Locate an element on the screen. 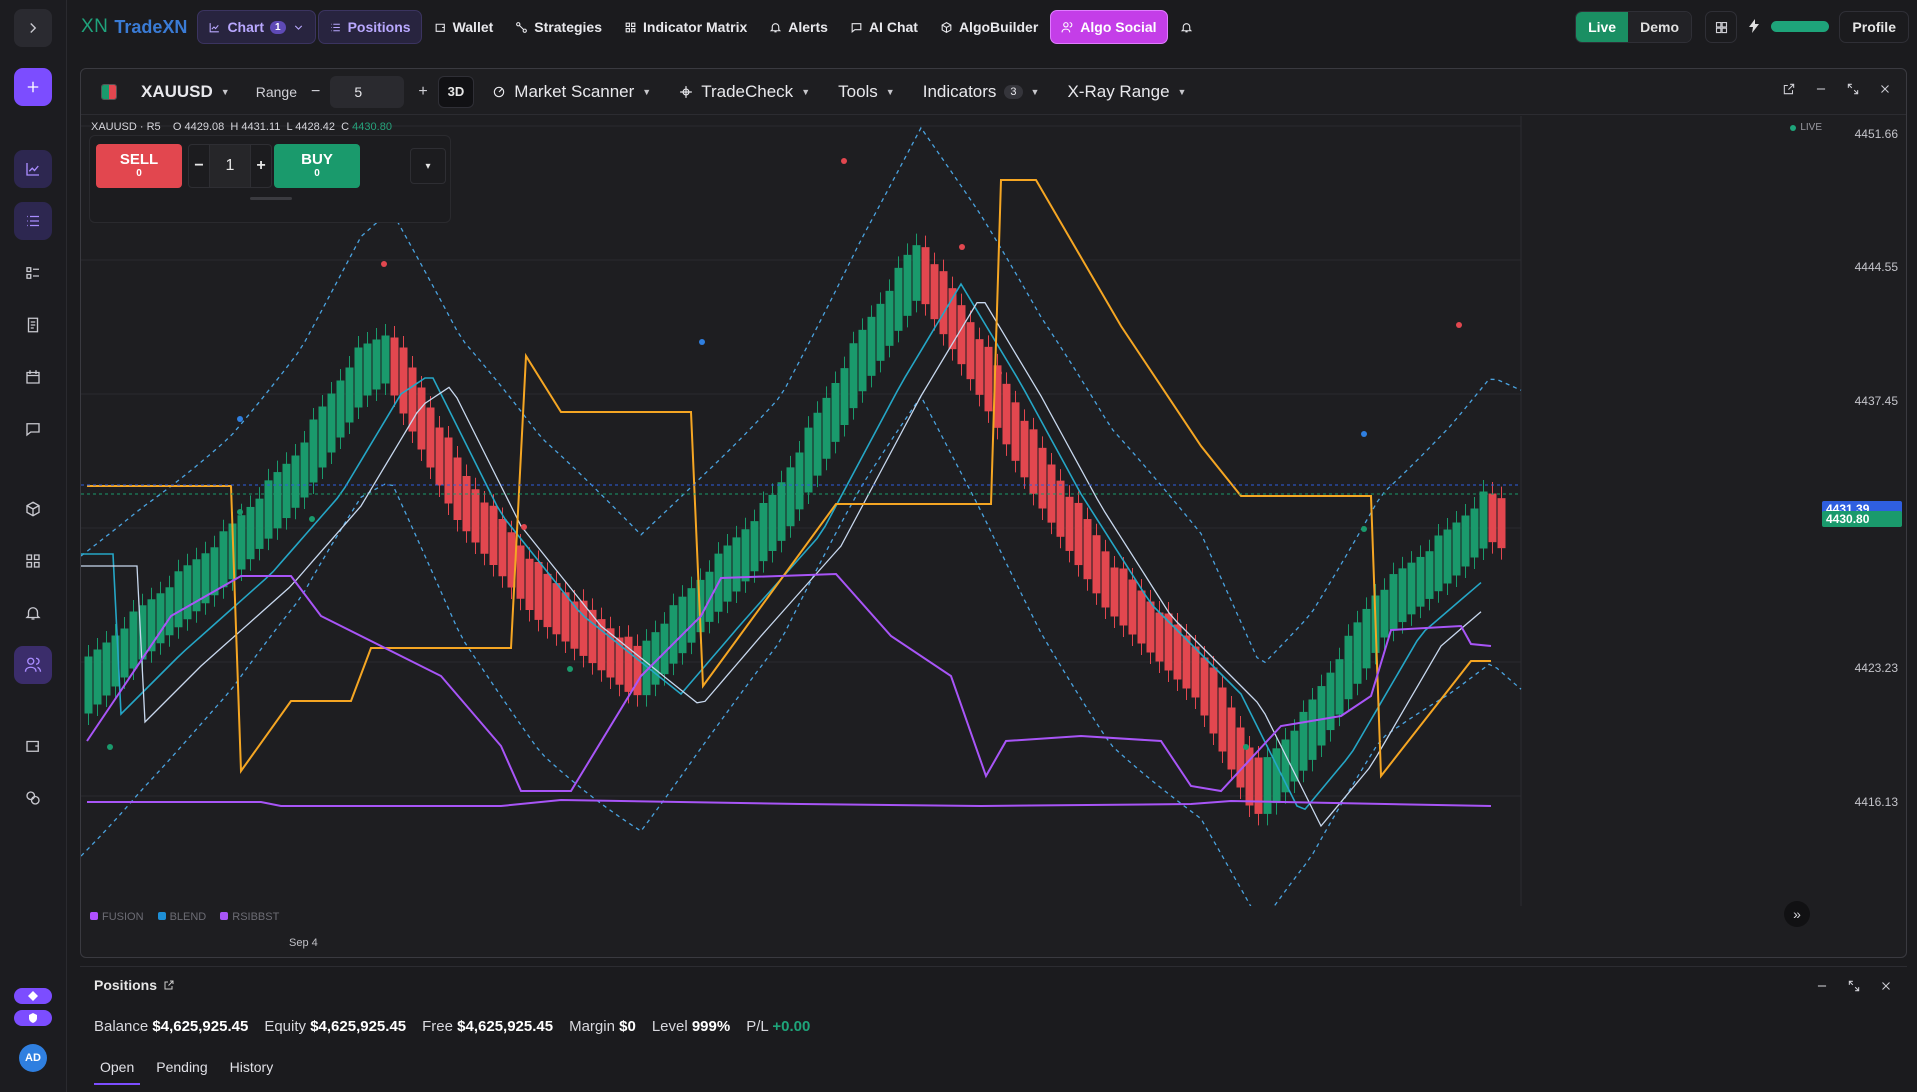  order-options-button: ▾ is located at coordinates (428, 166).